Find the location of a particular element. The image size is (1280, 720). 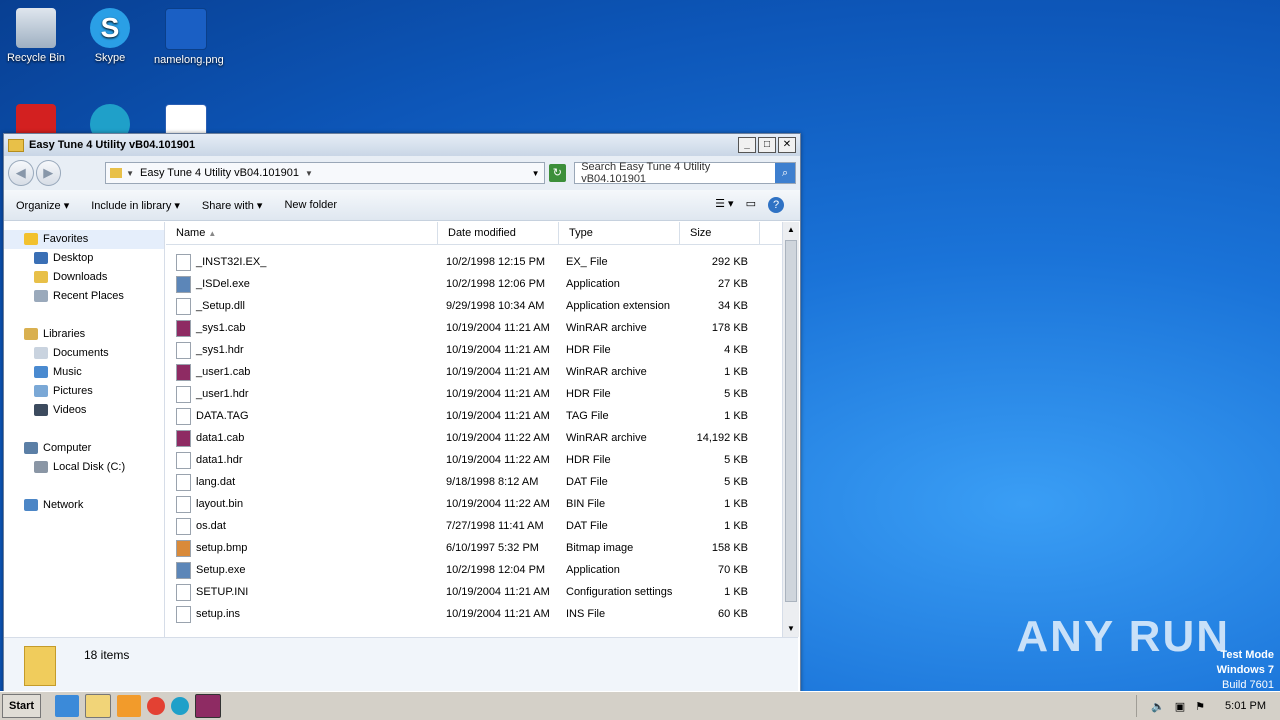

view-options-icon: ☰ ▾ is located at coordinates (724, 205).